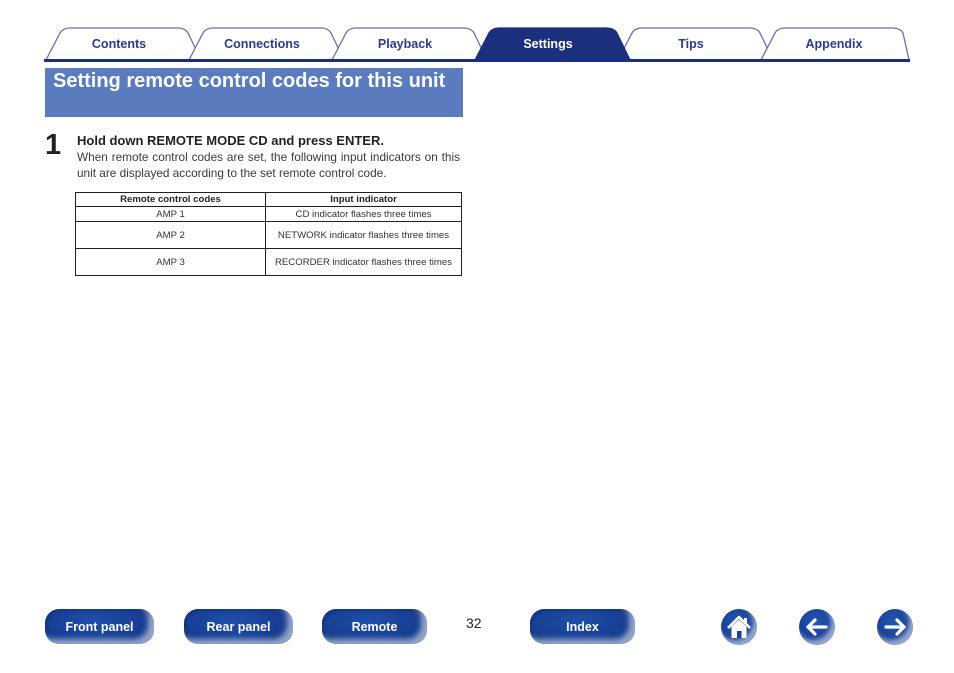 The image size is (954, 673). What do you see at coordinates (582, 626) in the screenshot?
I see `index-button: Index` at bounding box center [582, 626].